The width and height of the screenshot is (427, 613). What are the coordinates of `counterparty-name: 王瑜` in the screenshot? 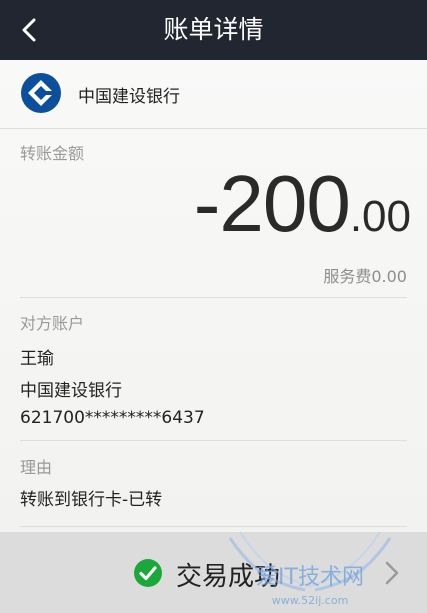 It's located at (37, 359).